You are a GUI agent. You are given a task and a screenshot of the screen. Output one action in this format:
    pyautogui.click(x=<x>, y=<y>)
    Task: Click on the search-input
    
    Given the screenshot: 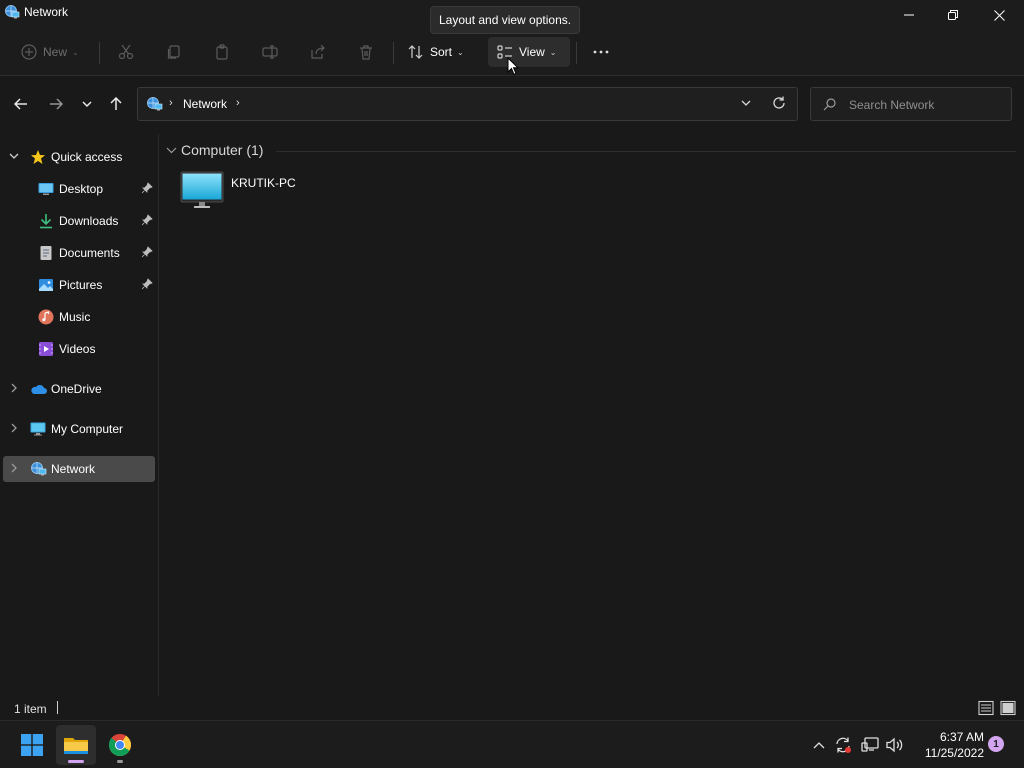 What is the action you would take?
    pyautogui.click(x=924, y=105)
    